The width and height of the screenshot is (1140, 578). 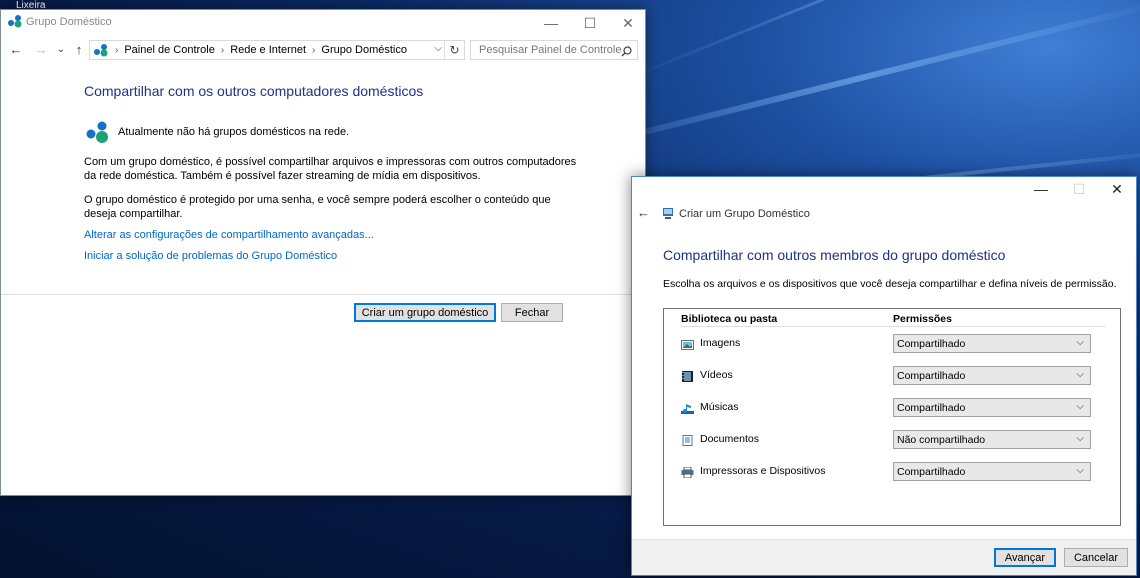 I want to click on wizard-title: Criar um Grupo Doméstico, so click(x=744, y=214).